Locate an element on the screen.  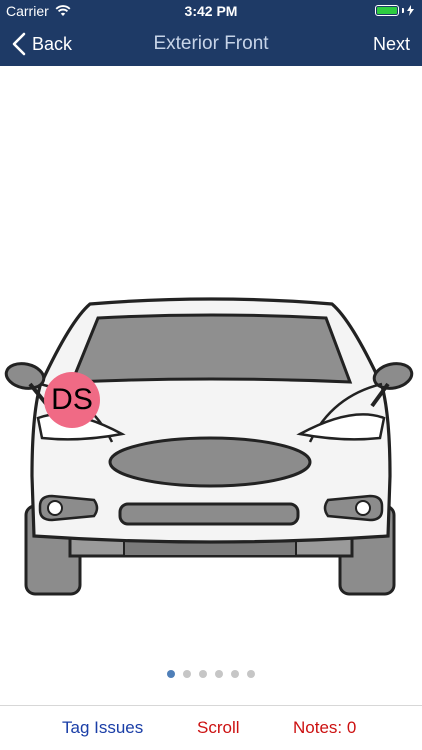
battery-icon is located at coordinates (394, 10).